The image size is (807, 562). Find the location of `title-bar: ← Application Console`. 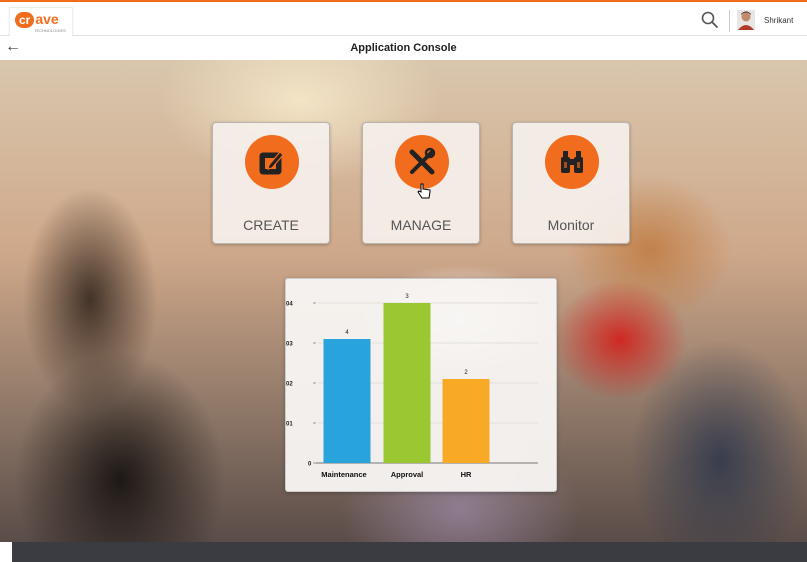

title-bar: ← Application Console is located at coordinates (403, 48).